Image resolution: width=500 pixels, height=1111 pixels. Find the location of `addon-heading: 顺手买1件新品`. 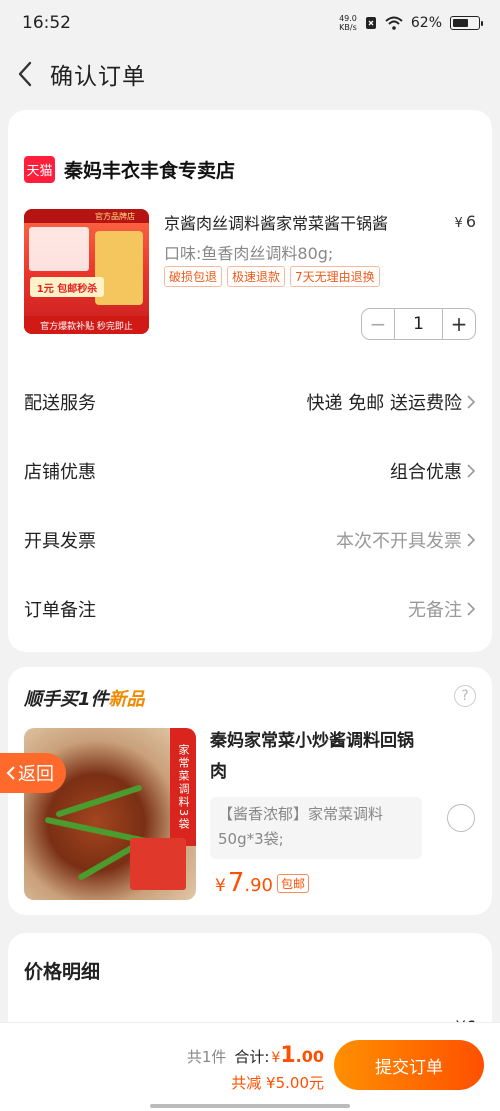

addon-heading: 顺手买1件新品 is located at coordinates (84, 698).